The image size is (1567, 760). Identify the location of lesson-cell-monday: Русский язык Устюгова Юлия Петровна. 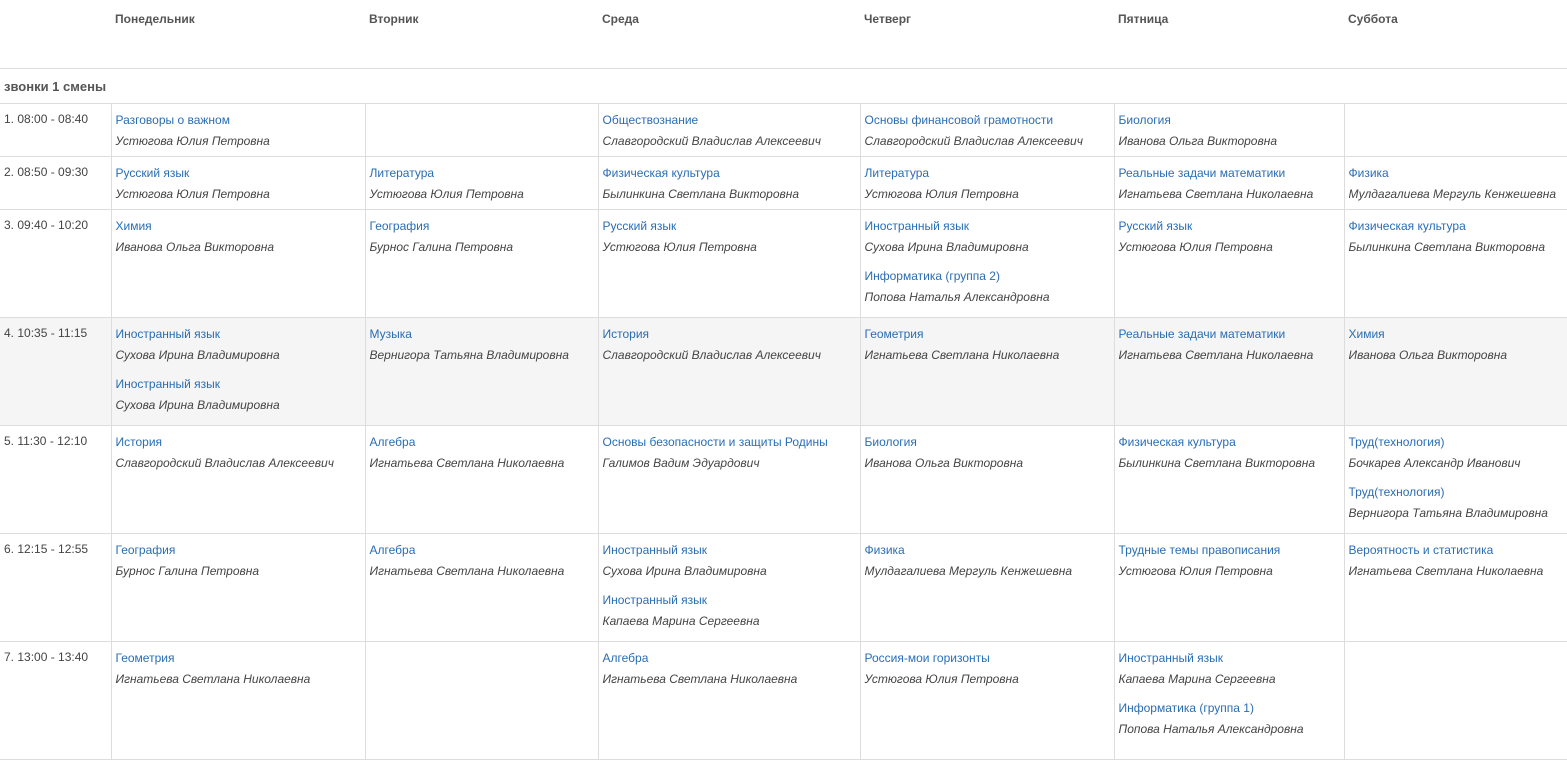
(237, 183).